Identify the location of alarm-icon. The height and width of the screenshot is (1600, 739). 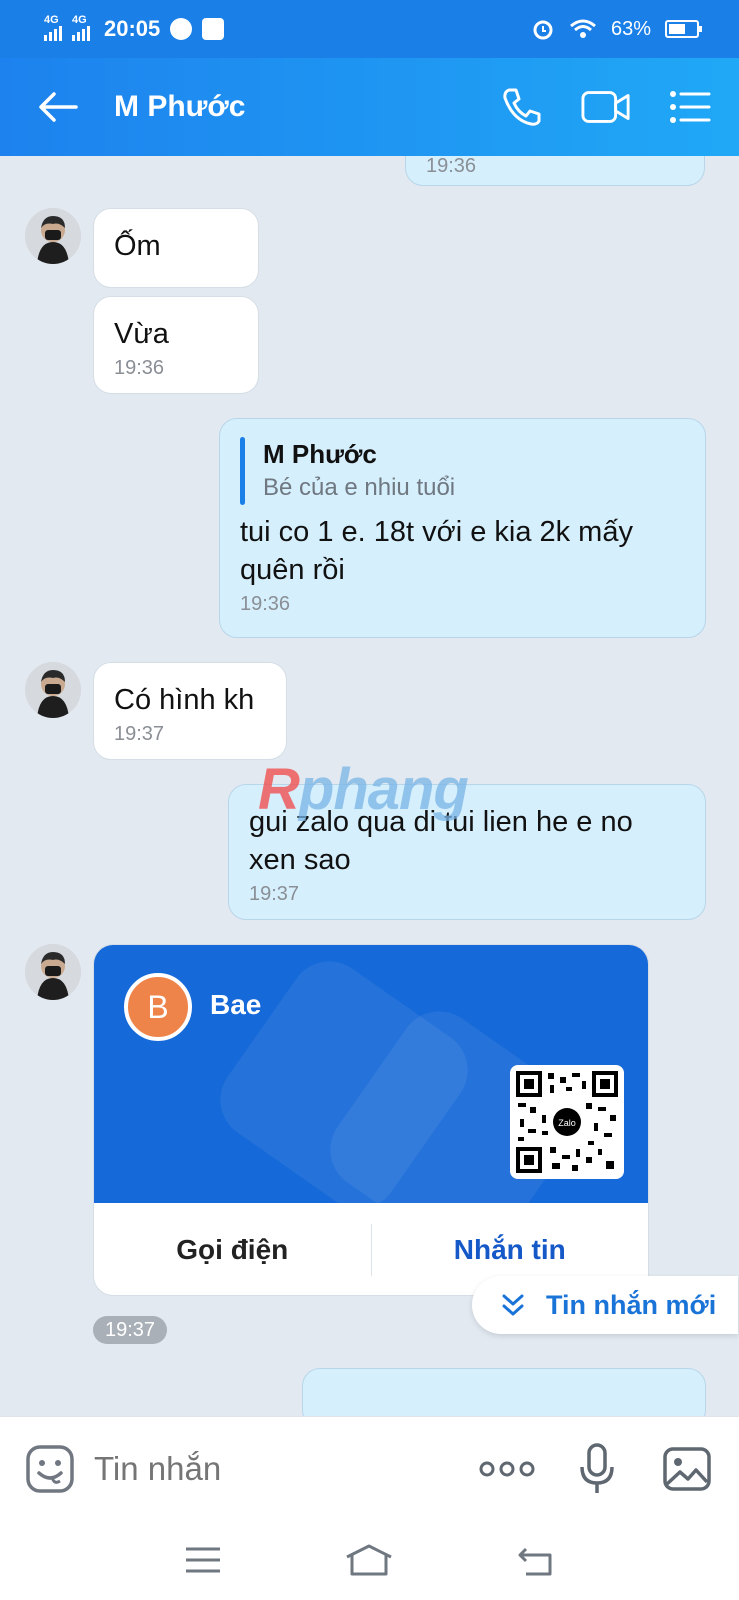
(543, 30).